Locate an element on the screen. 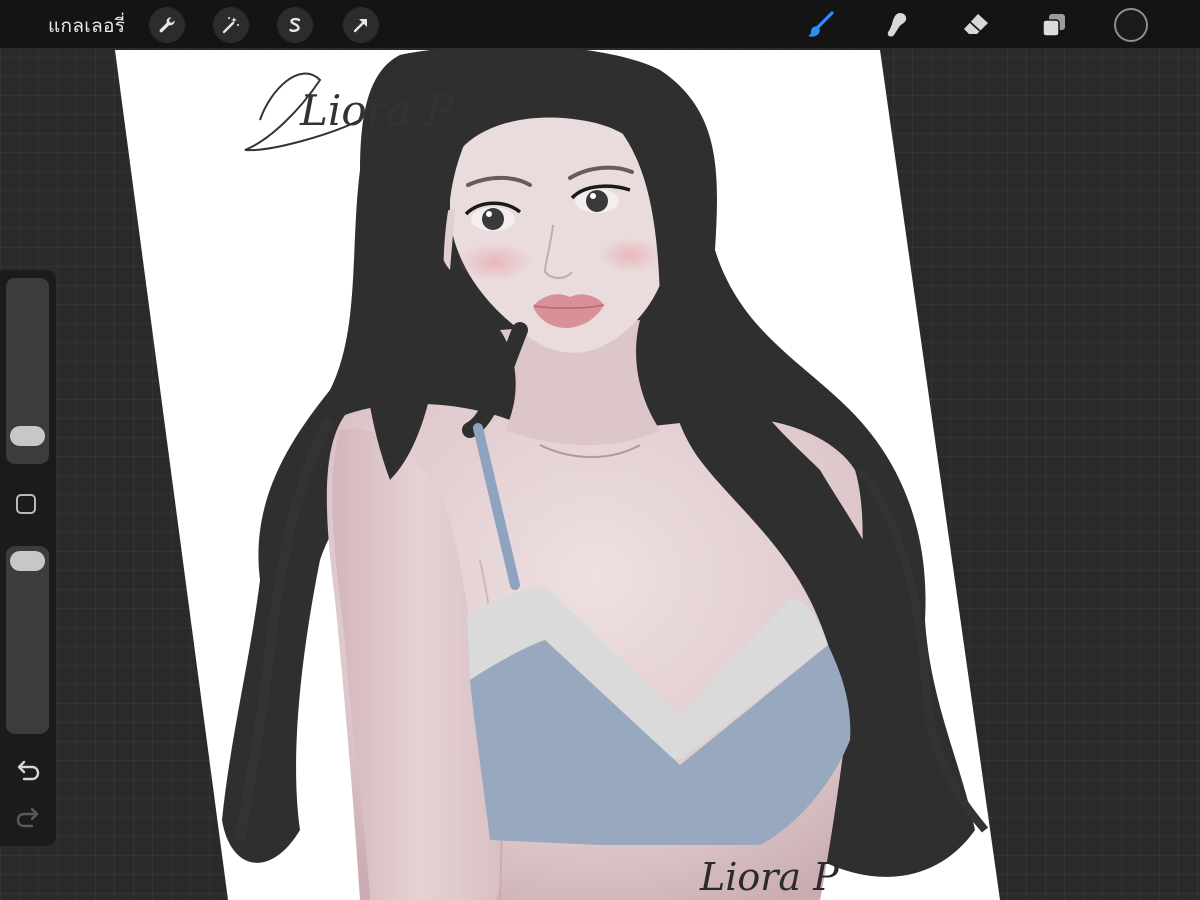 This screenshot has width=1200, height=900. eraser-tool-button is located at coordinates (976, 25).